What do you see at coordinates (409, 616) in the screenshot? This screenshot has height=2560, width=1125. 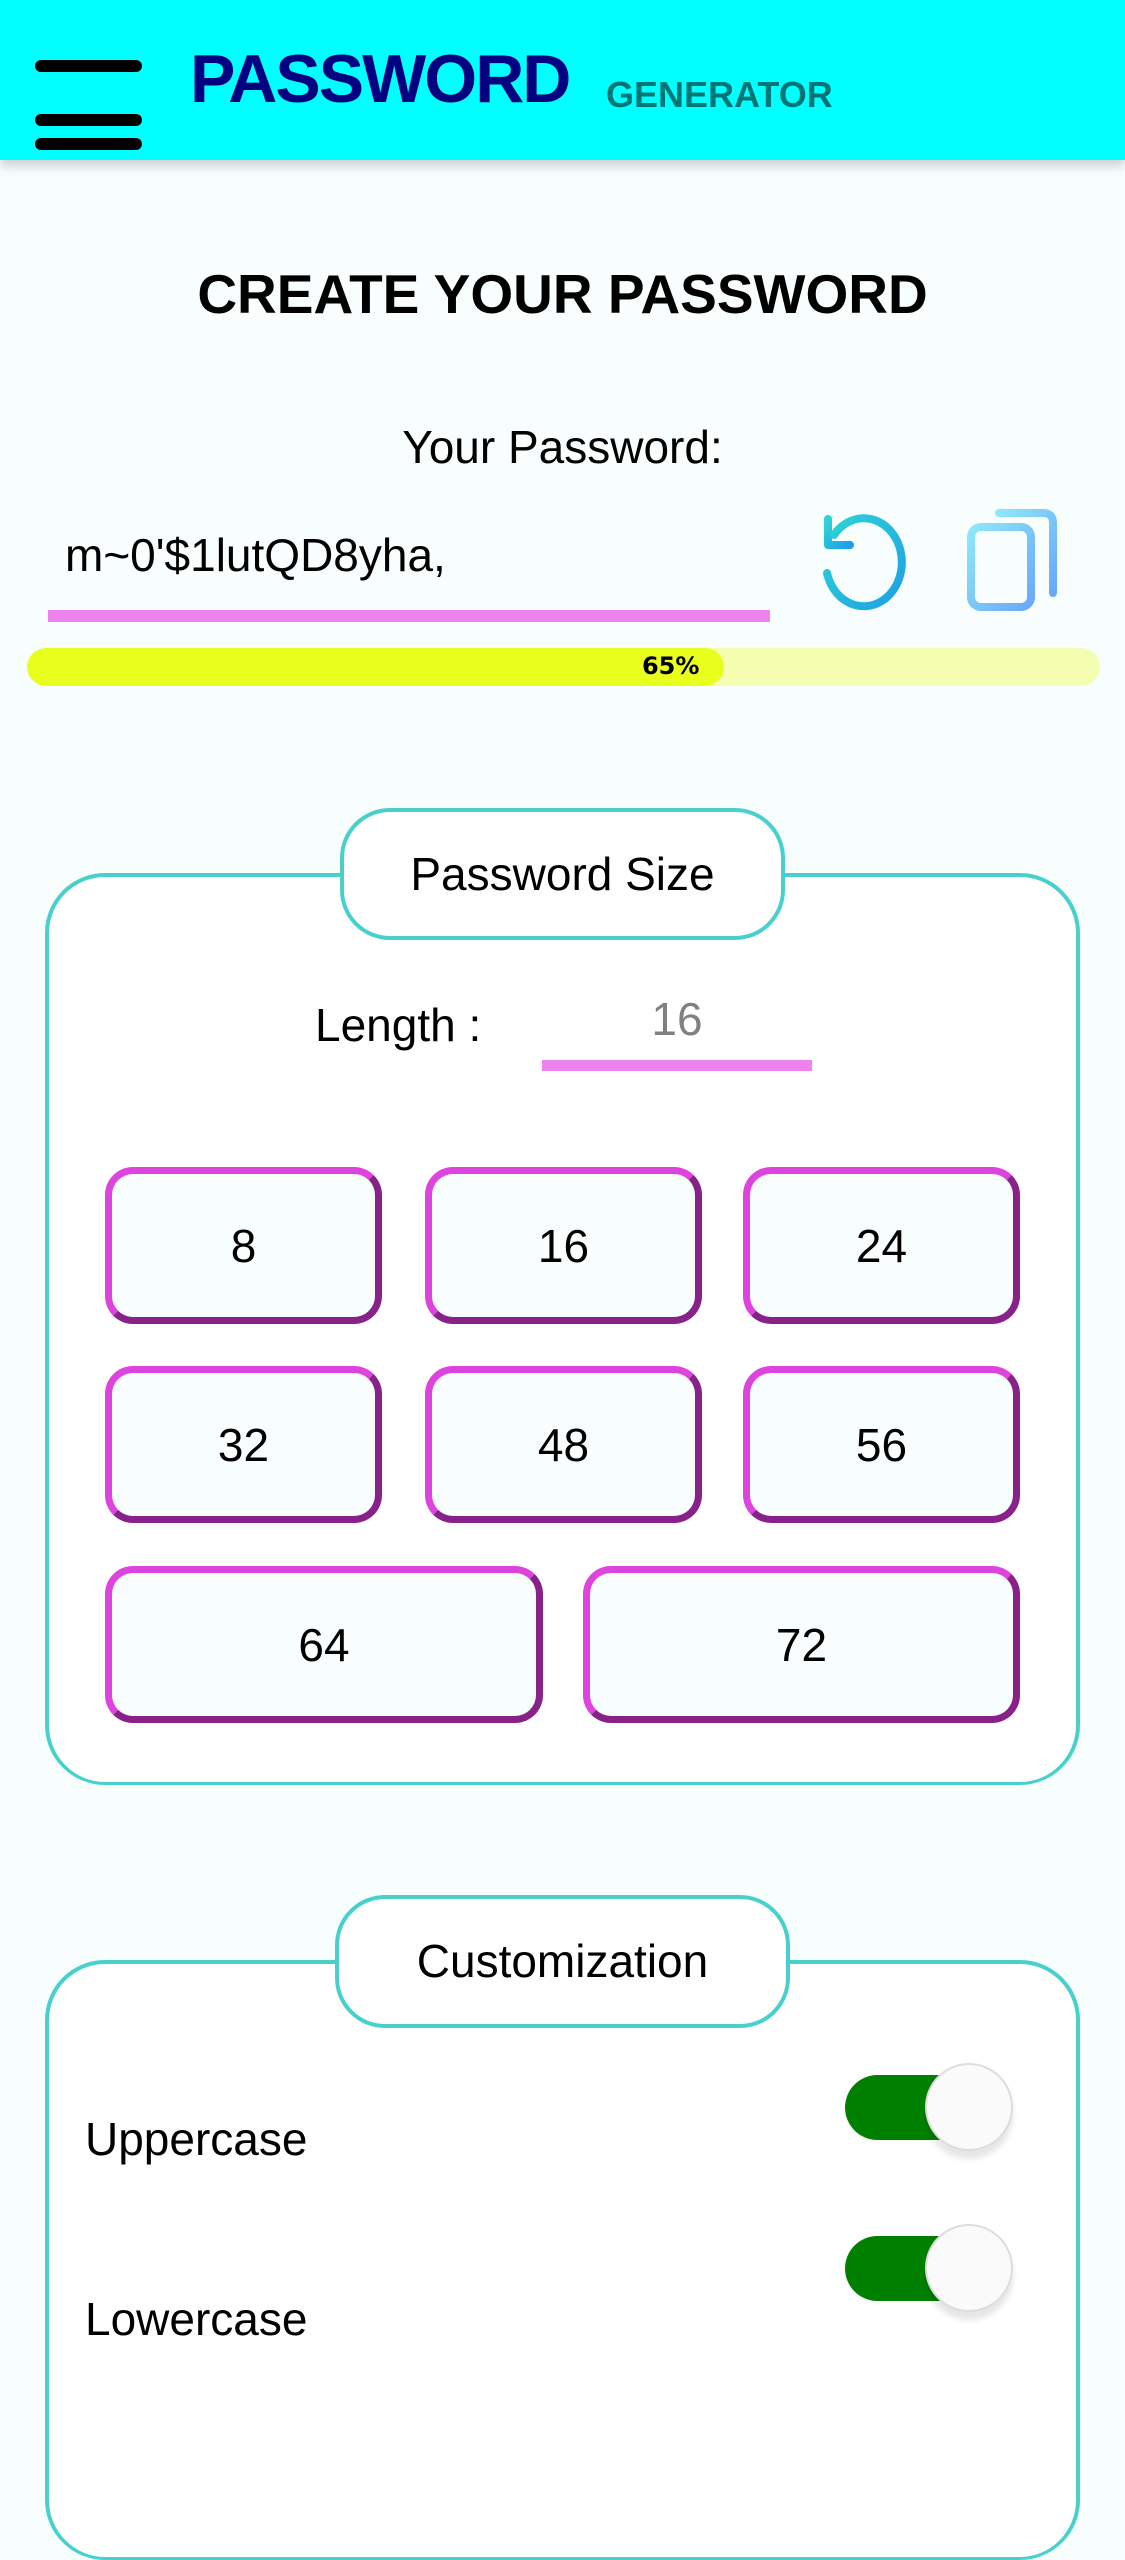 I see `password-underline` at bounding box center [409, 616].